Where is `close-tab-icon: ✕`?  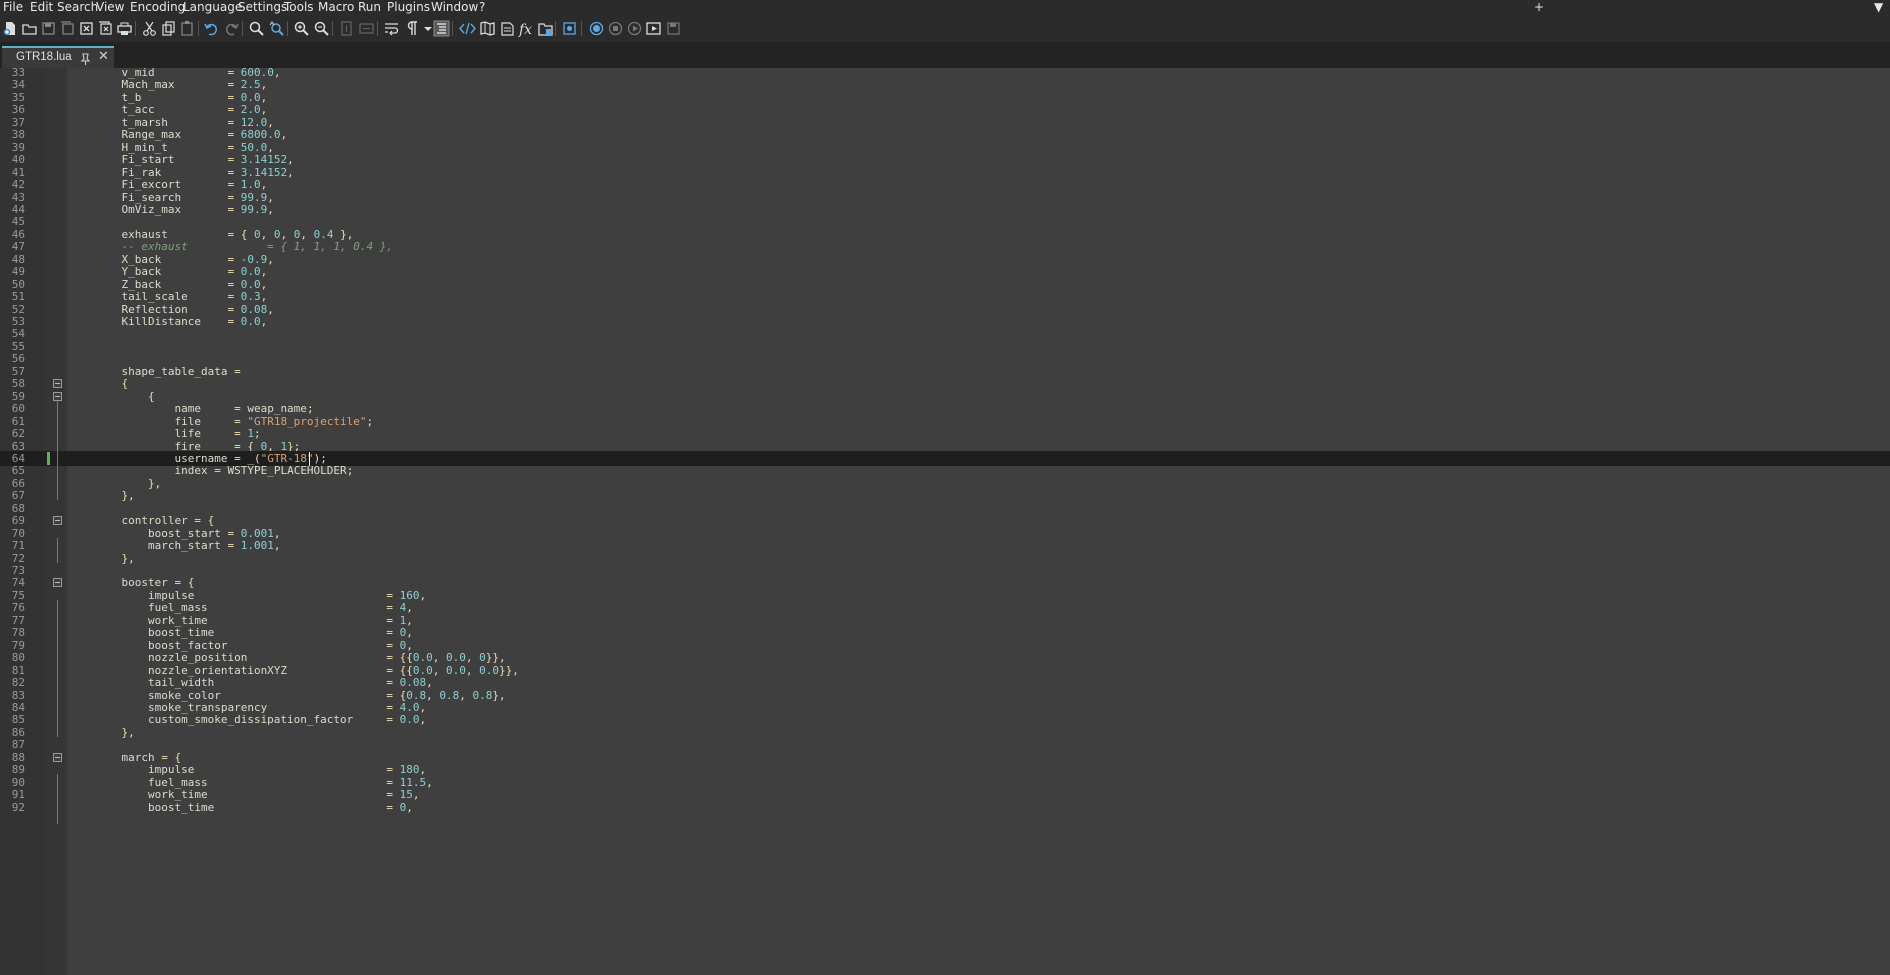
close-tab-icon: ✕ is located at coordinates (103, 56).